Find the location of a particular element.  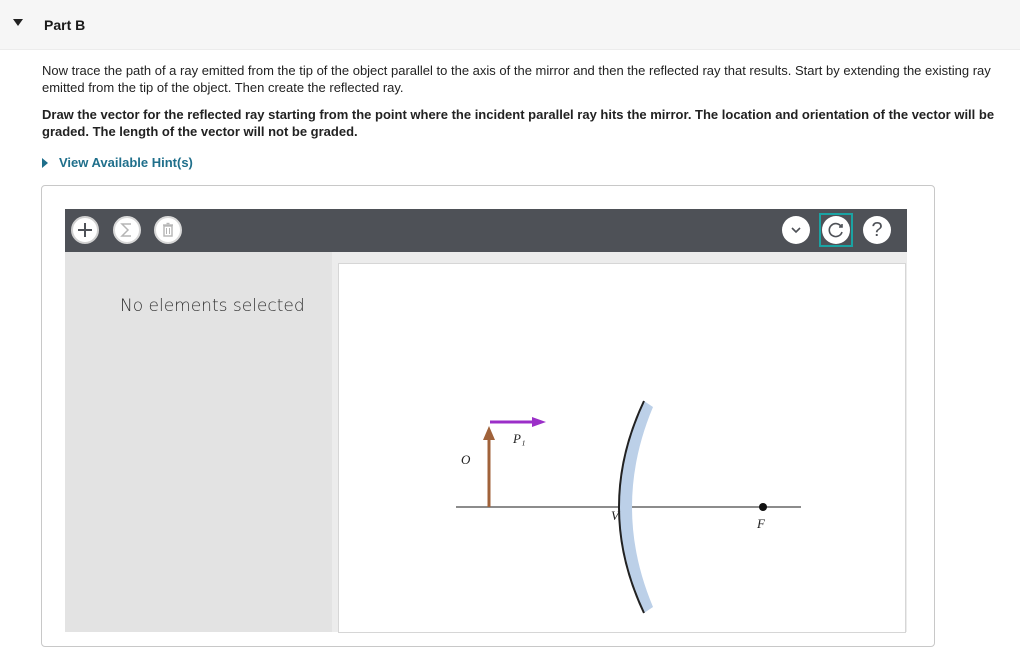

part-title: Part B is located at coordinates (65, 25).